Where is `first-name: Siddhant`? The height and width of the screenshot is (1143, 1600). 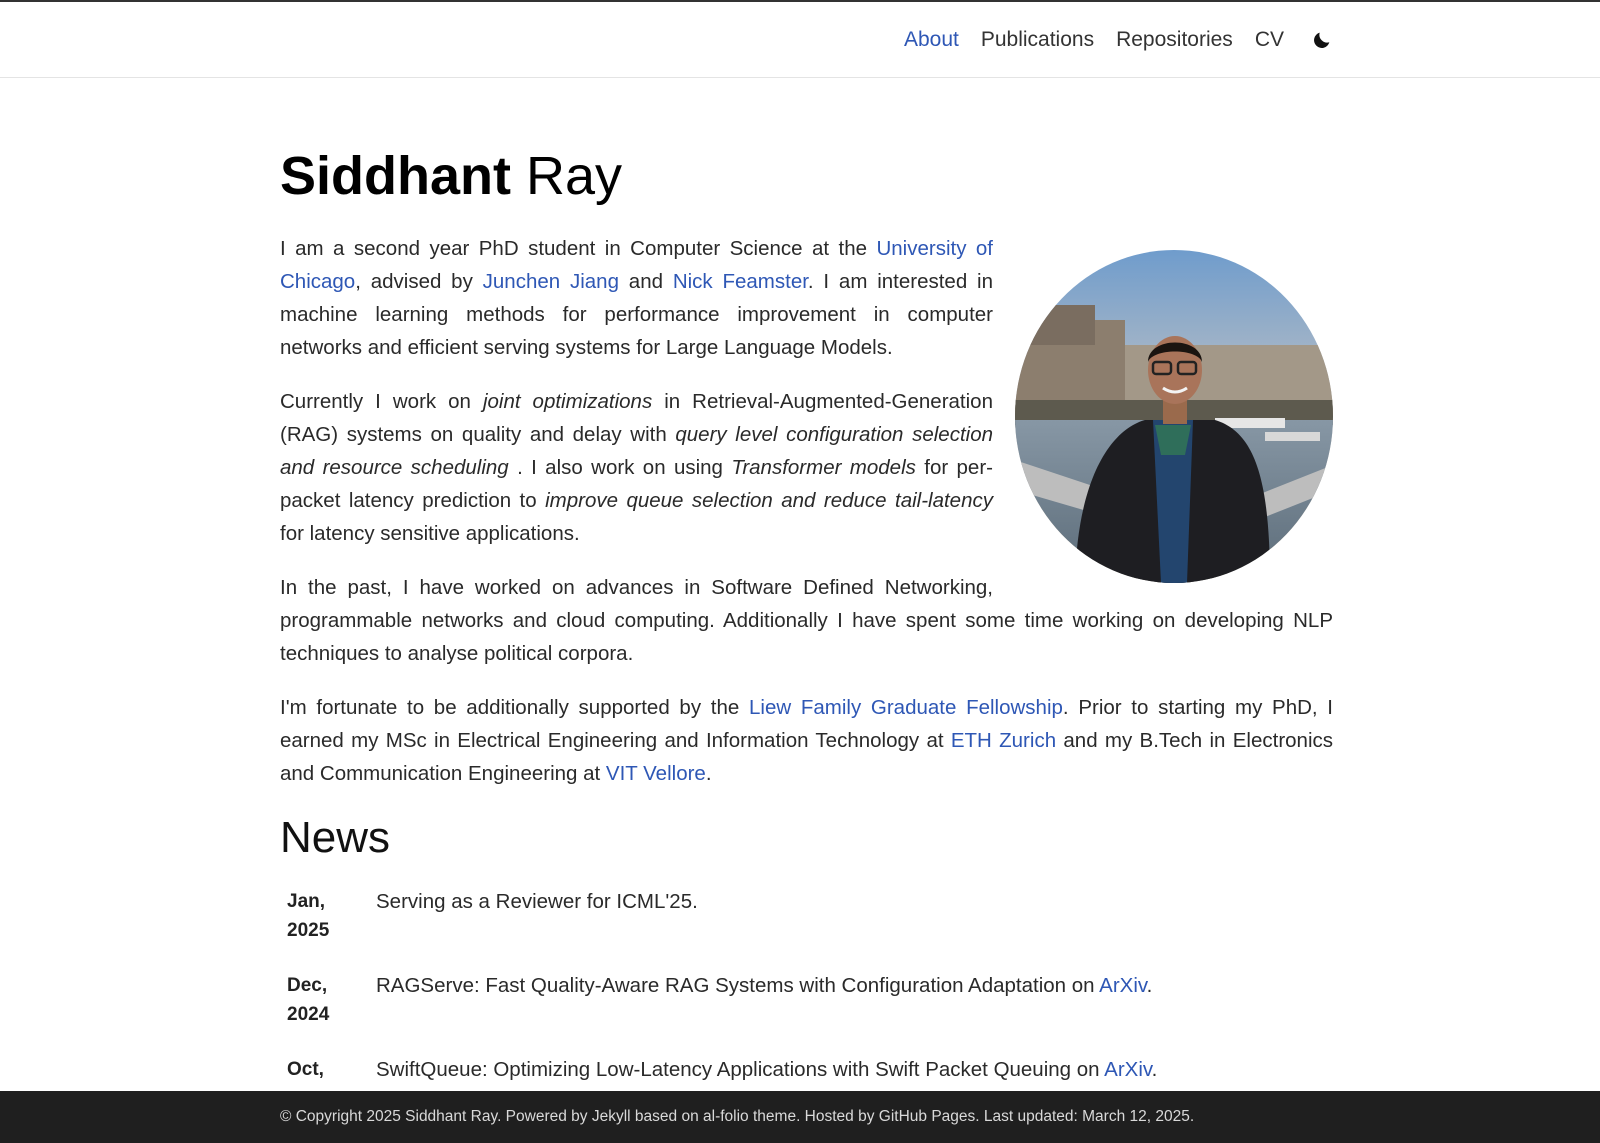 first-name: Siddhant is located at coordinates (395, 176).